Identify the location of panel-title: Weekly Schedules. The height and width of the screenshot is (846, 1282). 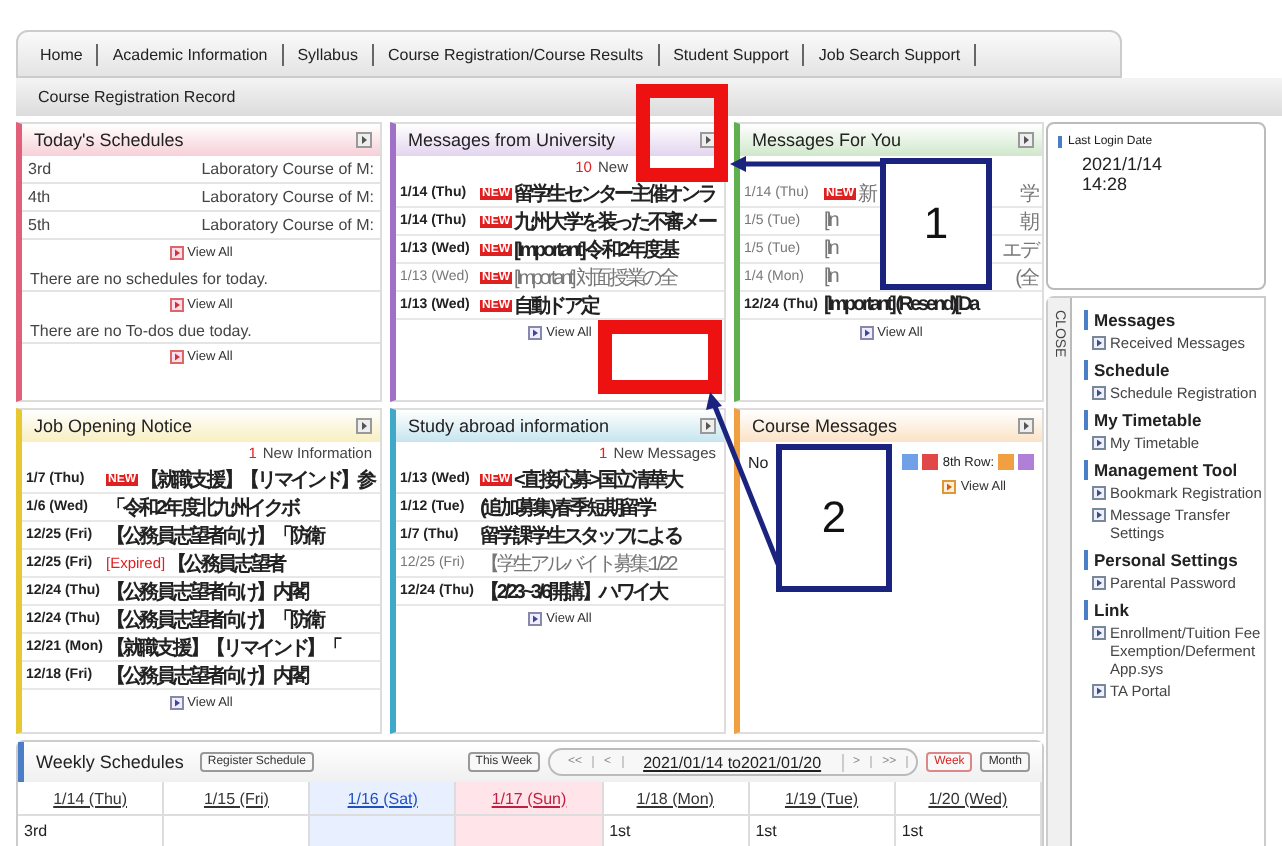
(110, 762).